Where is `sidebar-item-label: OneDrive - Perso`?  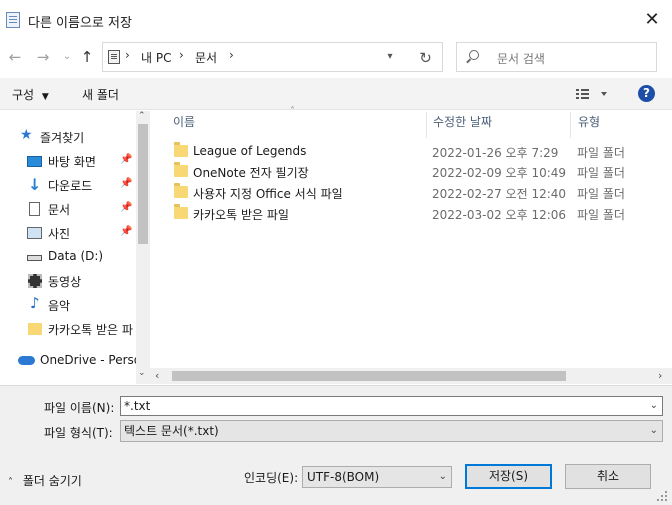
sidebar-item-label: OneDrive - Perso is located at coordinates (91, 360).